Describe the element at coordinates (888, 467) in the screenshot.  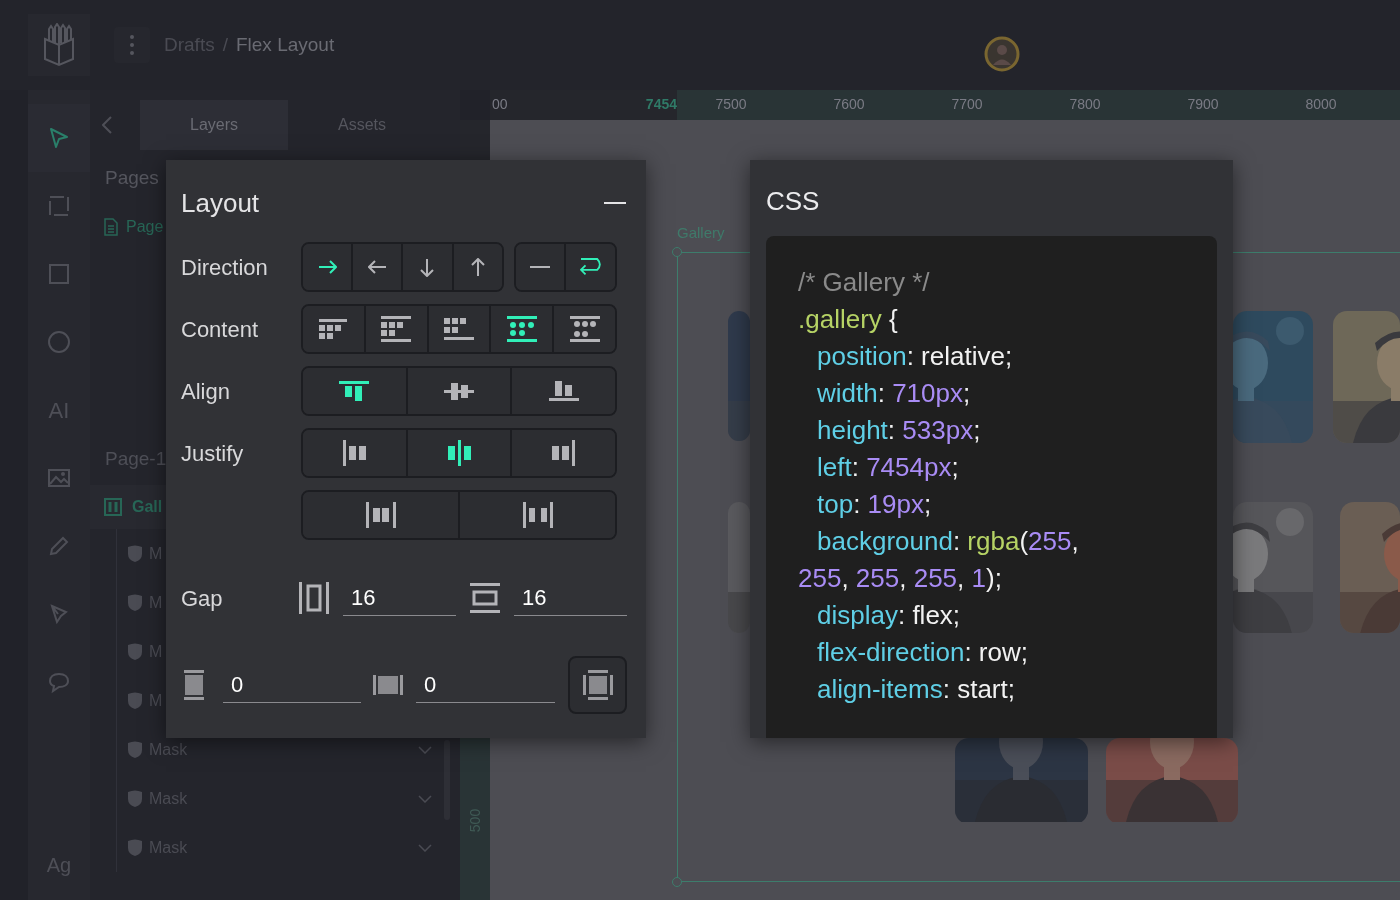
I see `code-line: left: 7454px;` at that location.